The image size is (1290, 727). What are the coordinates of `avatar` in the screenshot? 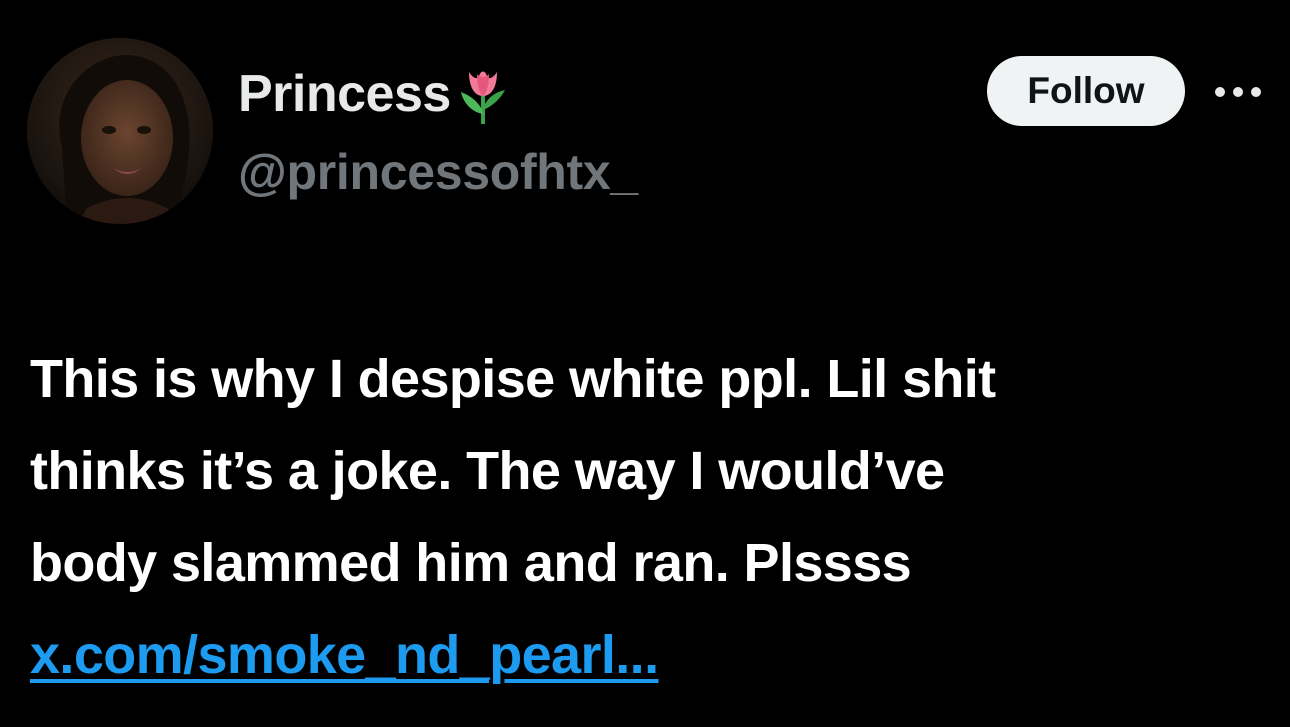 It's located at (120, 131).